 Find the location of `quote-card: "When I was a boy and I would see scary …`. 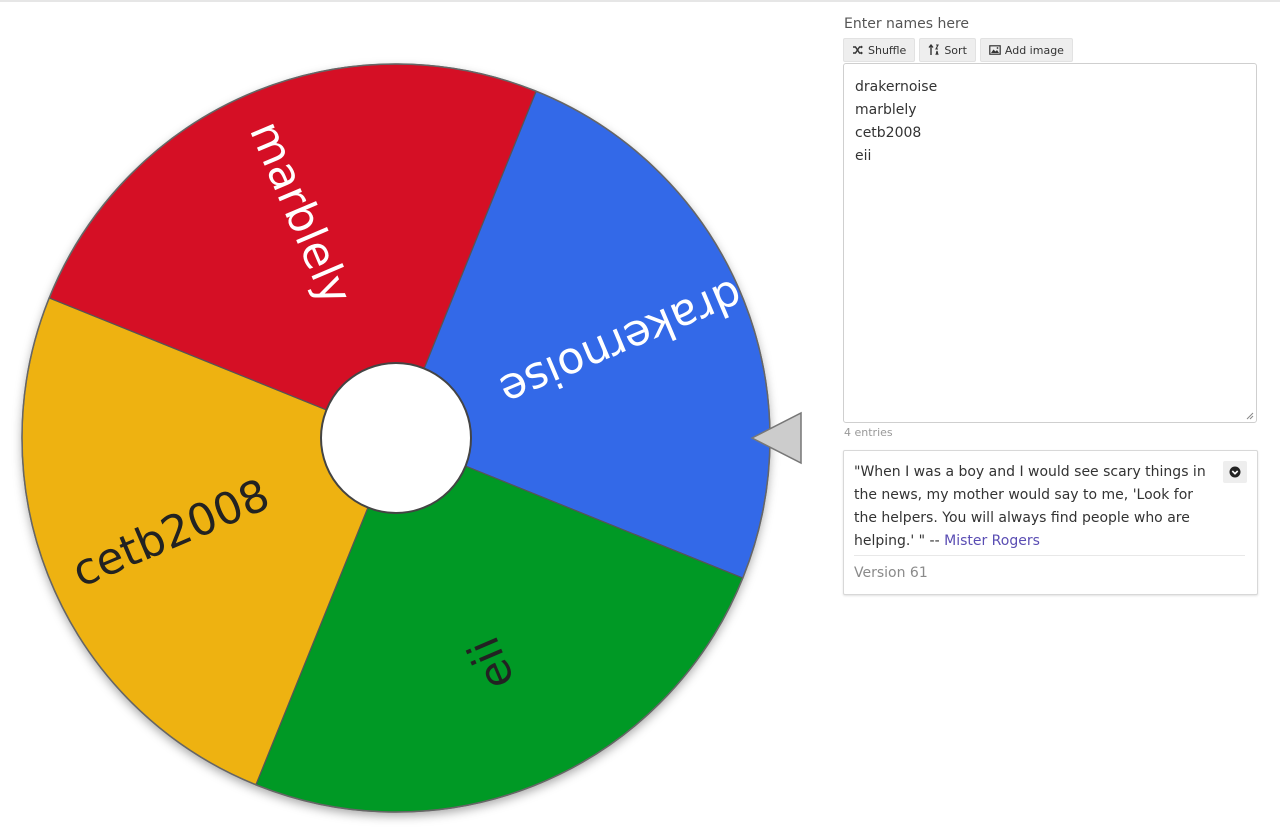

quote-card: "When I was a boy and I would see scary … is located at coordinates (1050, 522).